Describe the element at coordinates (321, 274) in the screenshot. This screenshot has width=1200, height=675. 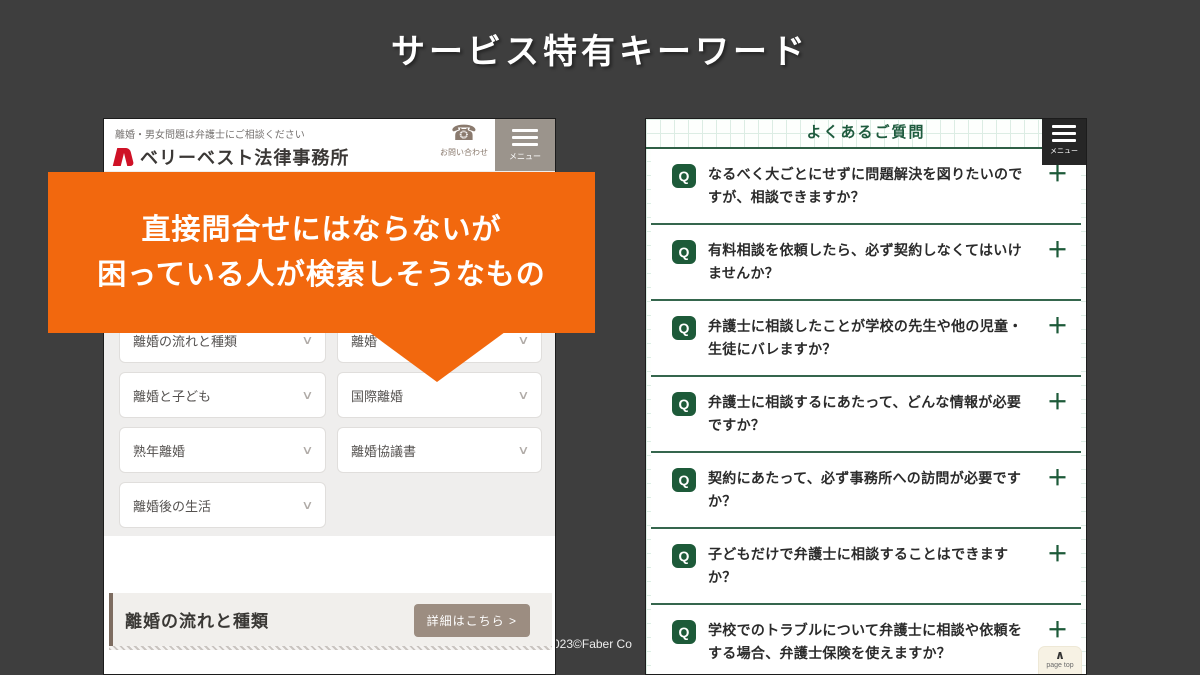
I see `callout-line2: 困っている人が検索しそうなもの` at that location.